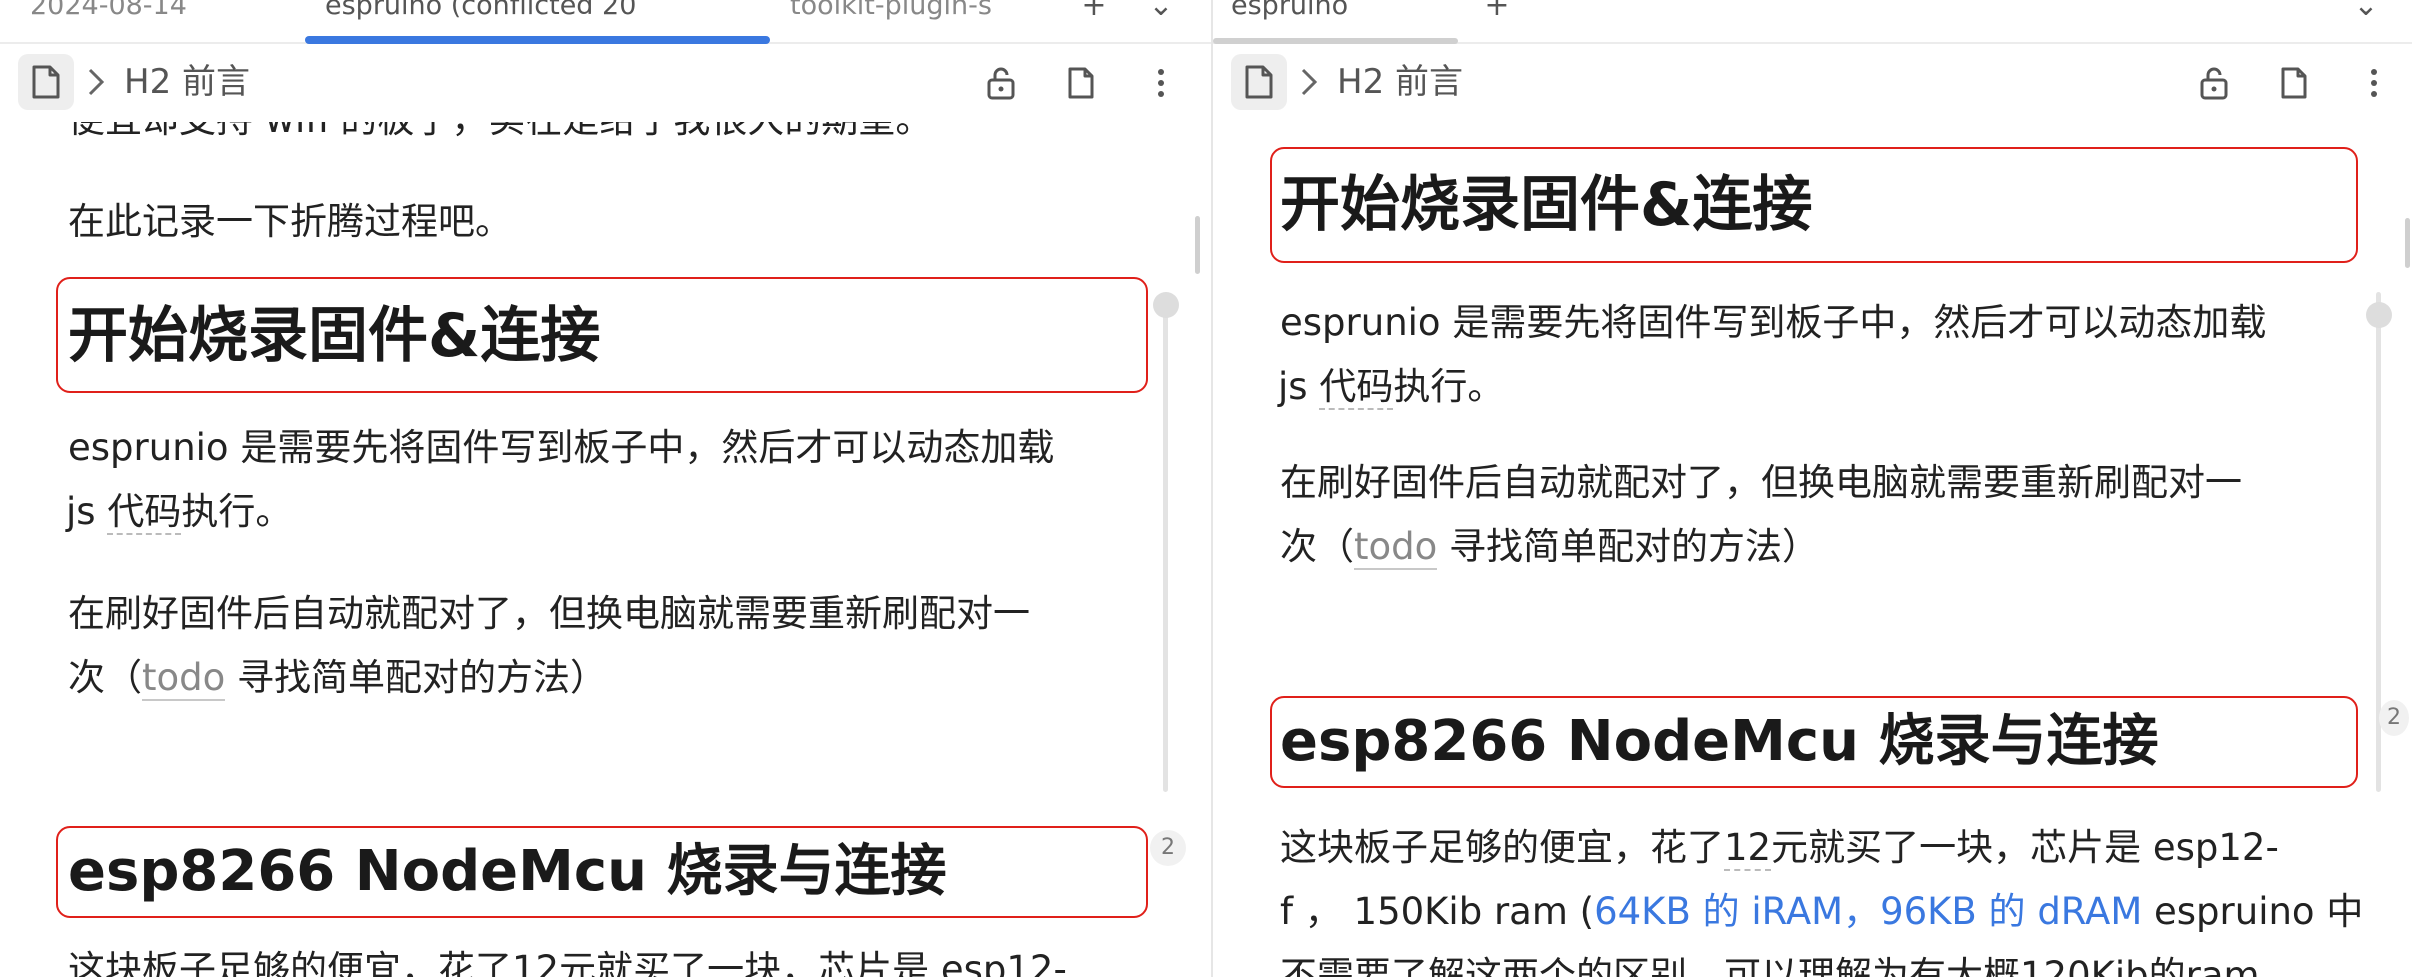 The width and height of the screenshot is (2412, 977). What do you see at coordinates (2253, 911) in the screenshot?
I see `text-ram-suffix: espruino 中` at bounding box center [2253, 911].